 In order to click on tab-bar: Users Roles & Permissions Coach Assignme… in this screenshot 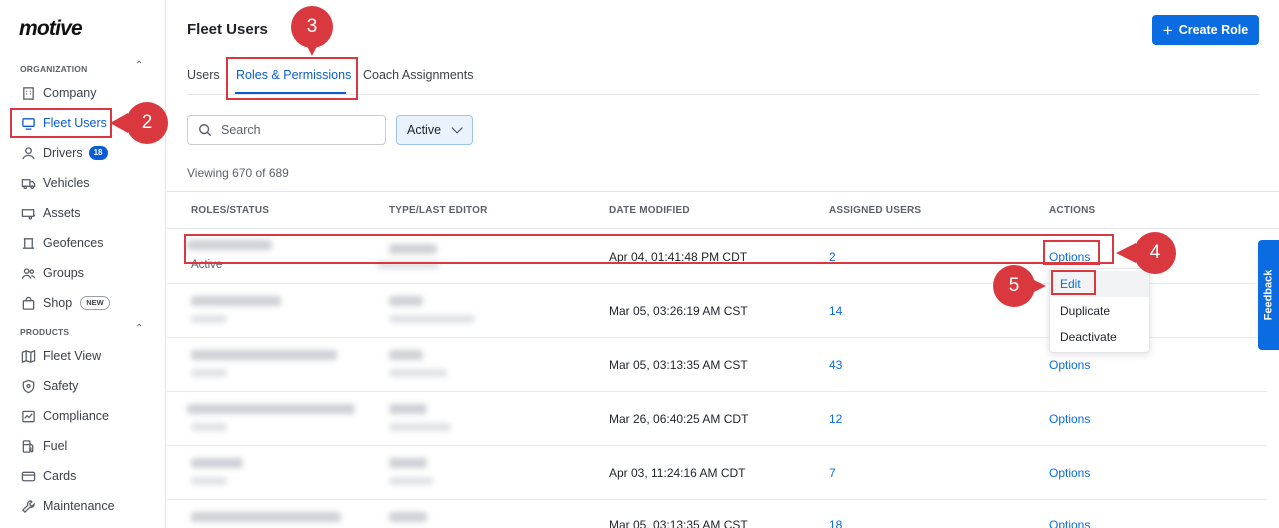, I will do `click(723, 77)`.